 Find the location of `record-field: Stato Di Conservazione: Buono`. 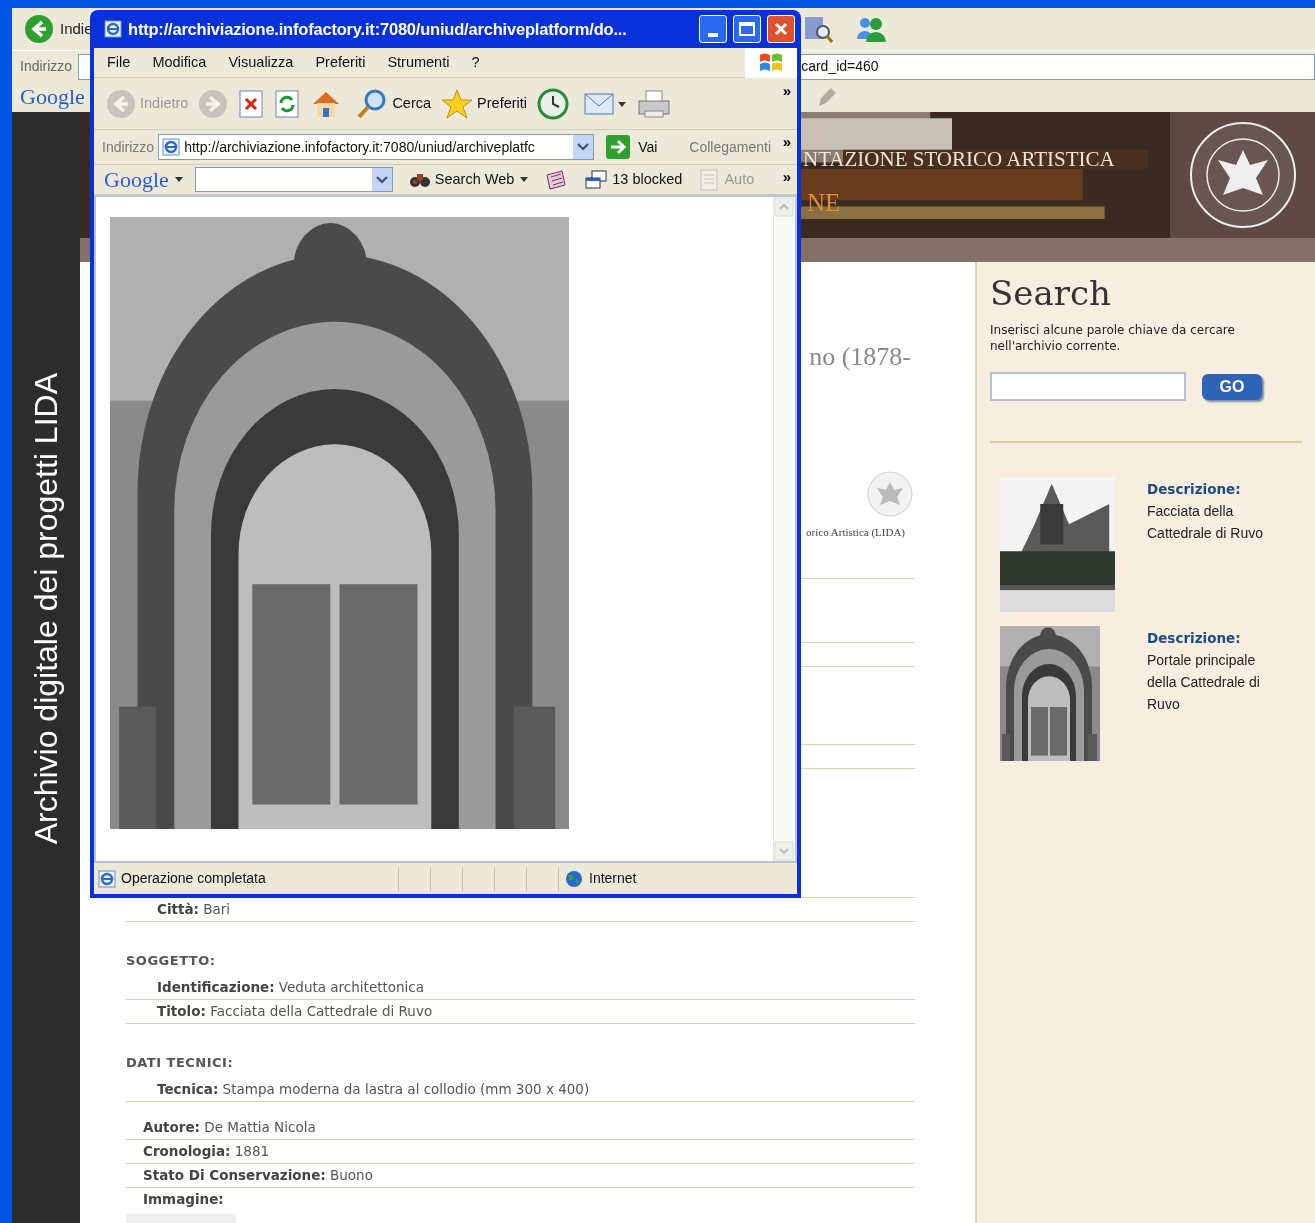

record-field: Stato Di Conservazione: Buono is located at coordinates (258, 1175).